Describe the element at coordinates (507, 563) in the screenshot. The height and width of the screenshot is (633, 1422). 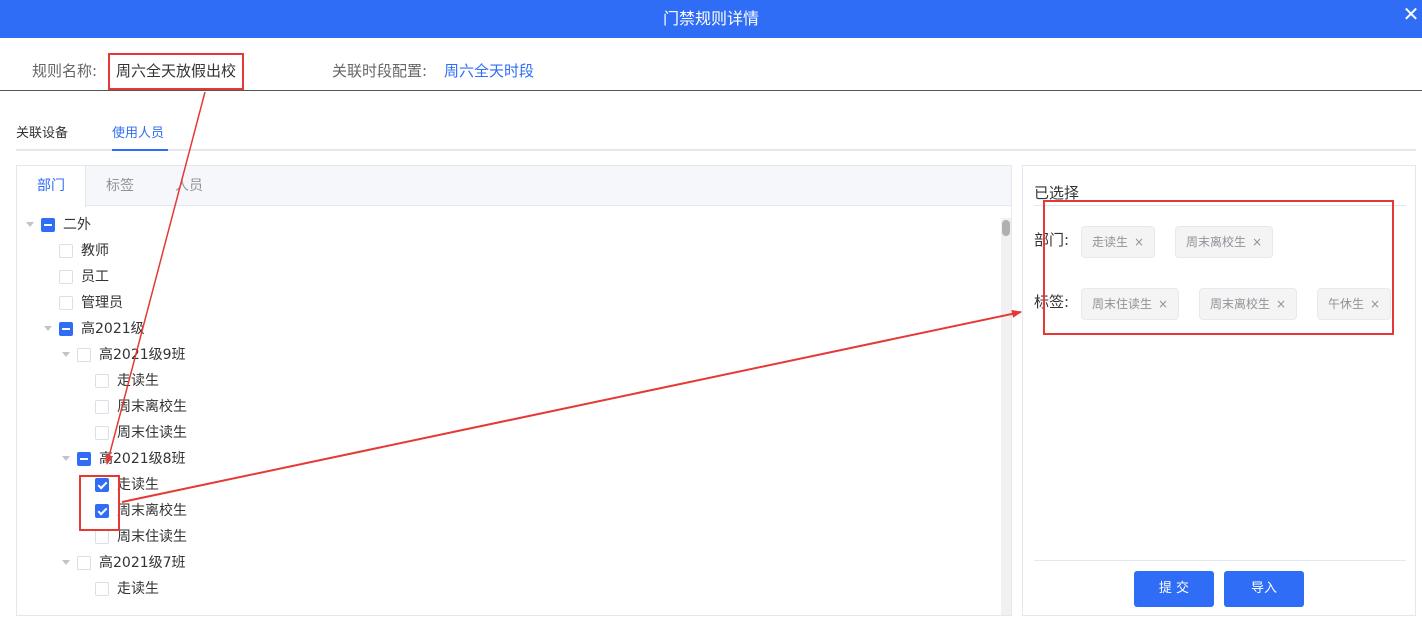
I see `tree-node: 高2021级7班` at that location.